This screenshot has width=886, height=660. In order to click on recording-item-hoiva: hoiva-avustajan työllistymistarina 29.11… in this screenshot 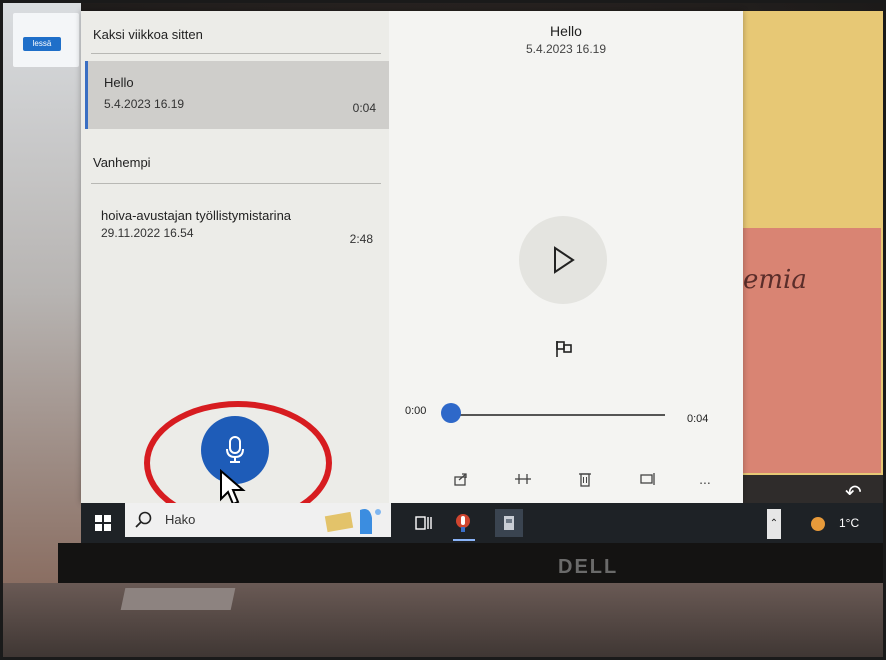, I will do `click(237, 230)`.